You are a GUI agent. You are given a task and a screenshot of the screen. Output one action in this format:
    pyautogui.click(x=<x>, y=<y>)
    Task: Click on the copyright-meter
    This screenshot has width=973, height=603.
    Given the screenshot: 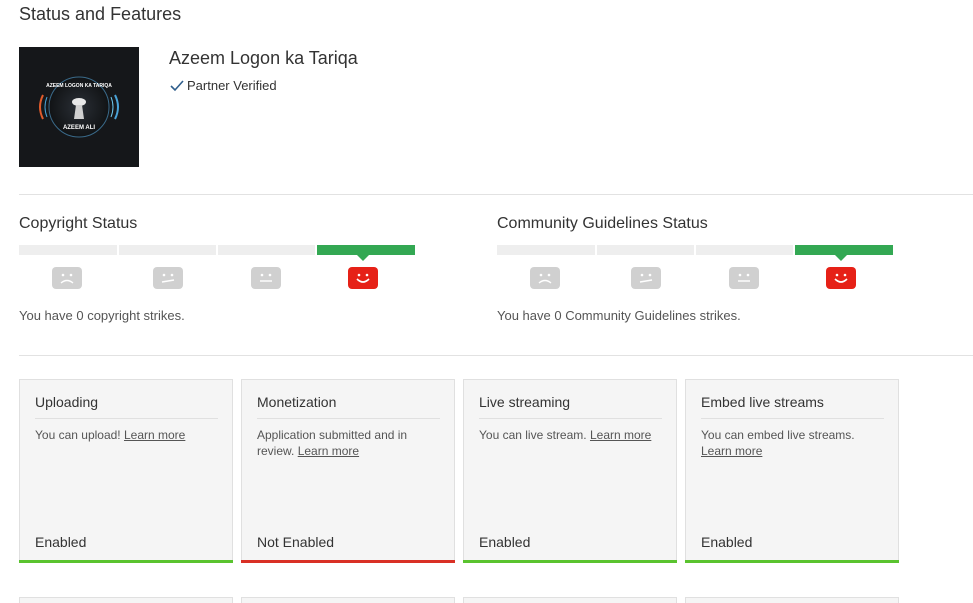 What is the action you would take?
    pyautogui.click(x=217, y=269)
    